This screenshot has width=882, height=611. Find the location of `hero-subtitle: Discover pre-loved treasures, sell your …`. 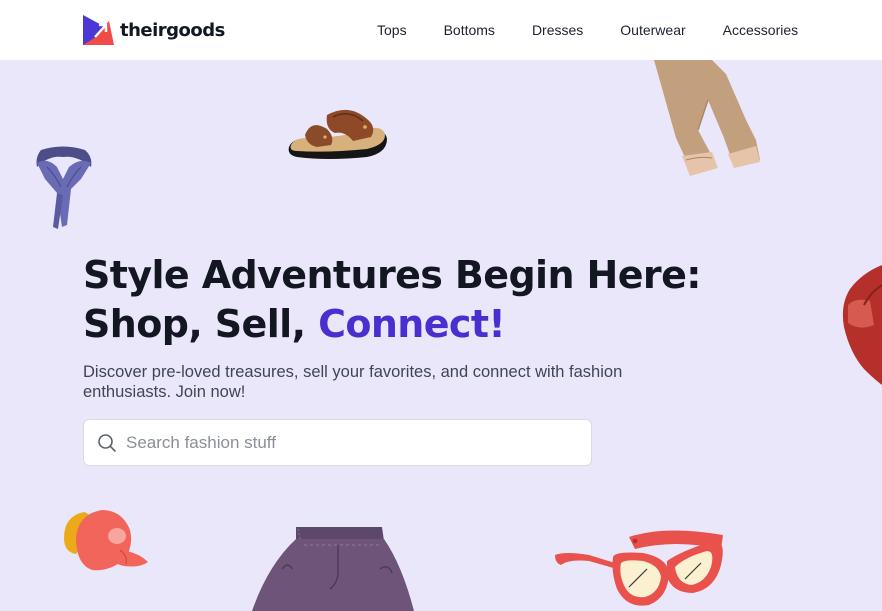

hero-subtitle: Discover pre-loved treasures, sell your … is located at coordinates (353, 382).